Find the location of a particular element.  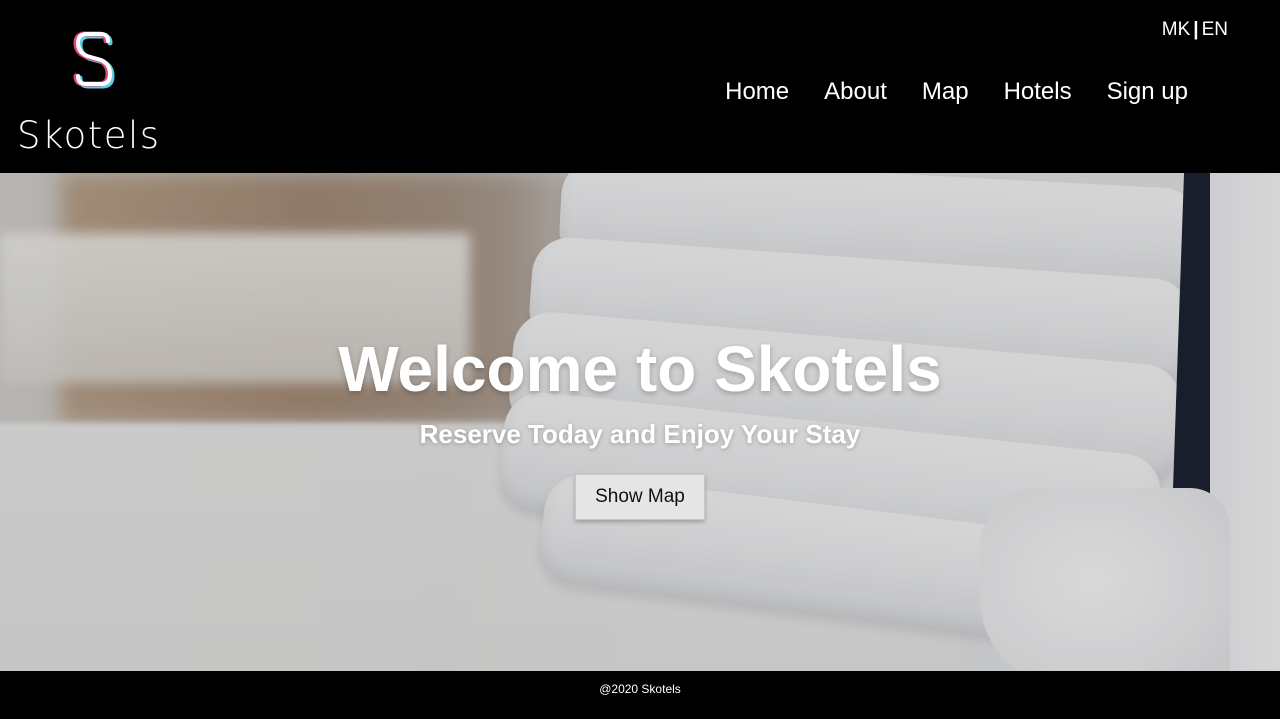

lang-option-en: EN is located at coordinates (1215, 29).